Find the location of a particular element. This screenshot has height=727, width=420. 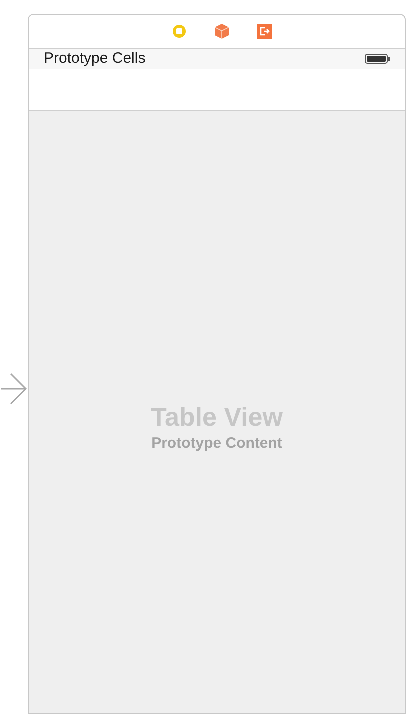

cube-icon is located at coordinates (222, 31).